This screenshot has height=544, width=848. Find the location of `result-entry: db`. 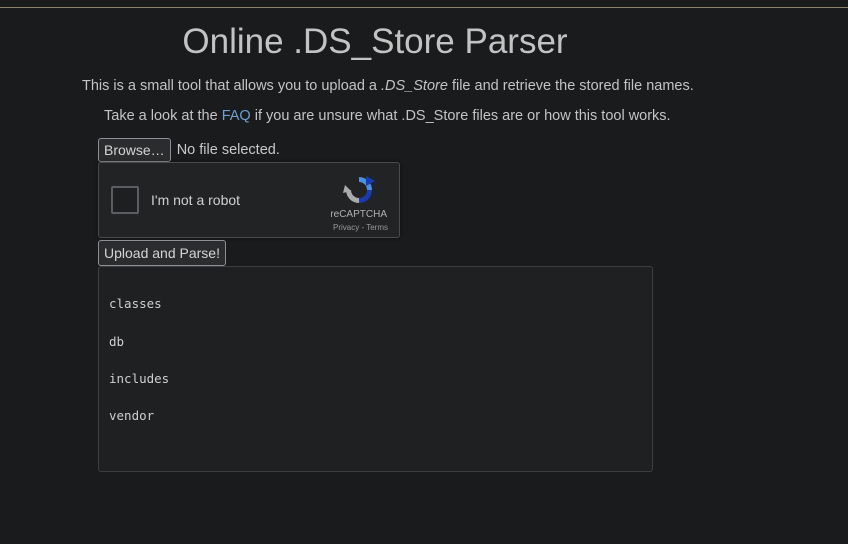

result-entry: db is located at coordinates (117, 341).